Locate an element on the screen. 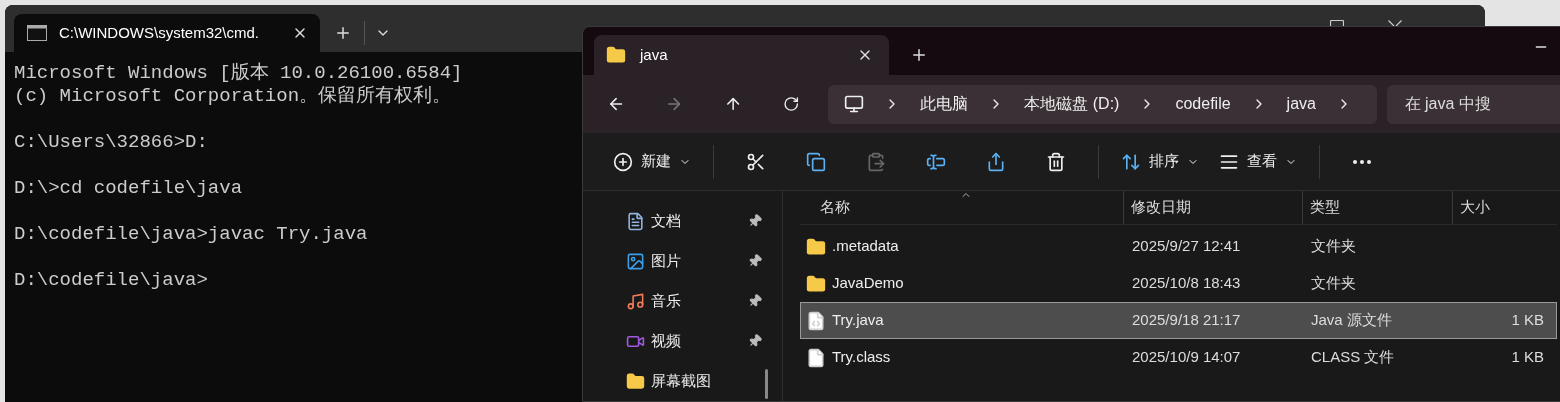 The width and height of the screenshot is (1560, 402). console-icon is located at coordinates (37, 33).